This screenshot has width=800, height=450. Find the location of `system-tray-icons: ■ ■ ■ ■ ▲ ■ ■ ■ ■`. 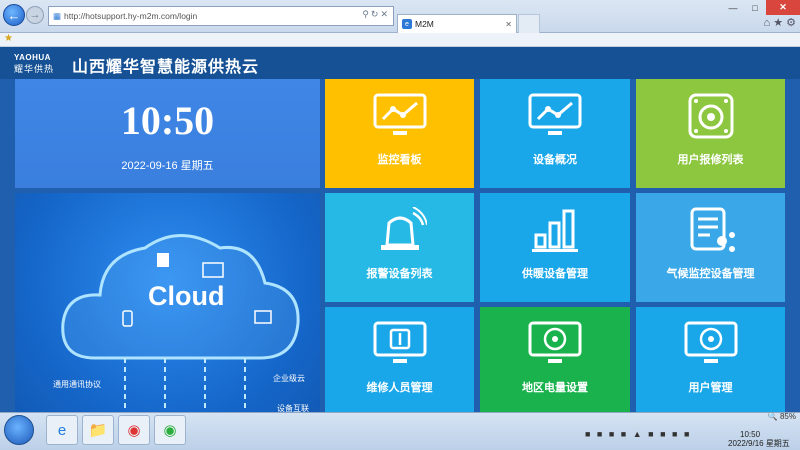

system-tray-icons: ■ ■ ■ ■ ▲ ■ ■ ■ ■ is located at coordinates (638, 434).